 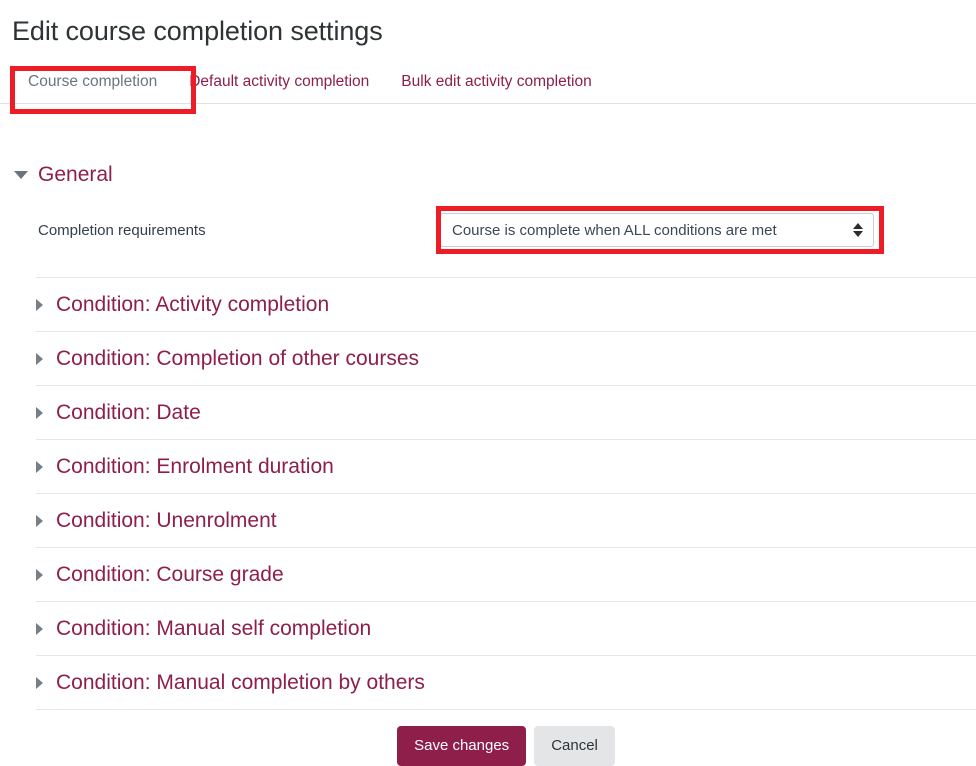 What do you see at coordinates (506, 628) in the screenshot?
I see `section-condition-manual-self-completion: Condition: Manual self completion` at bounding box center [506, 628].